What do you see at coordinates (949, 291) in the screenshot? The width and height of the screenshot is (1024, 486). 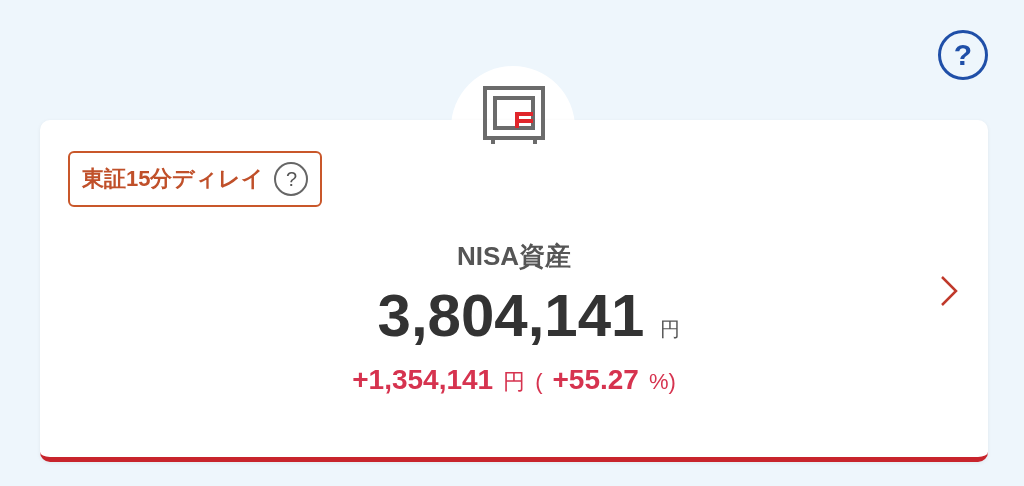 I see `chevron-right-icon` at bounding box center [949, 291].